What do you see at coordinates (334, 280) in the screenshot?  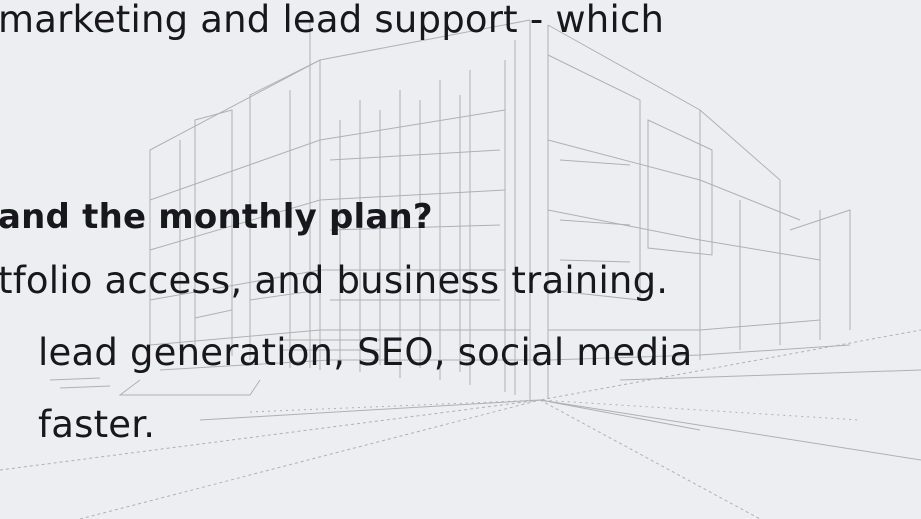 I see `faq-answer-line-1: tfolio access, and business training.` at bounding box center [334, 280].